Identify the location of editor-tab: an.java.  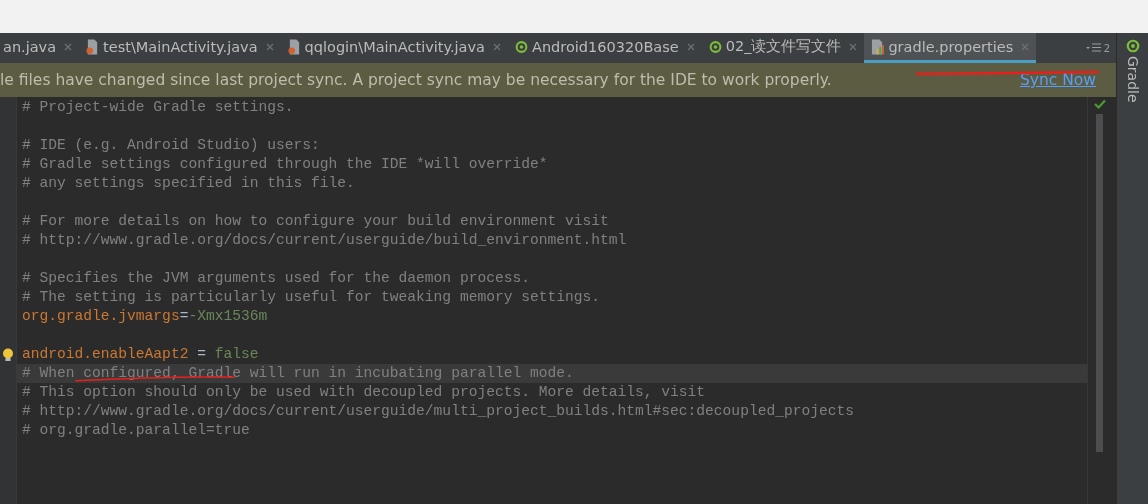
(40, 48).